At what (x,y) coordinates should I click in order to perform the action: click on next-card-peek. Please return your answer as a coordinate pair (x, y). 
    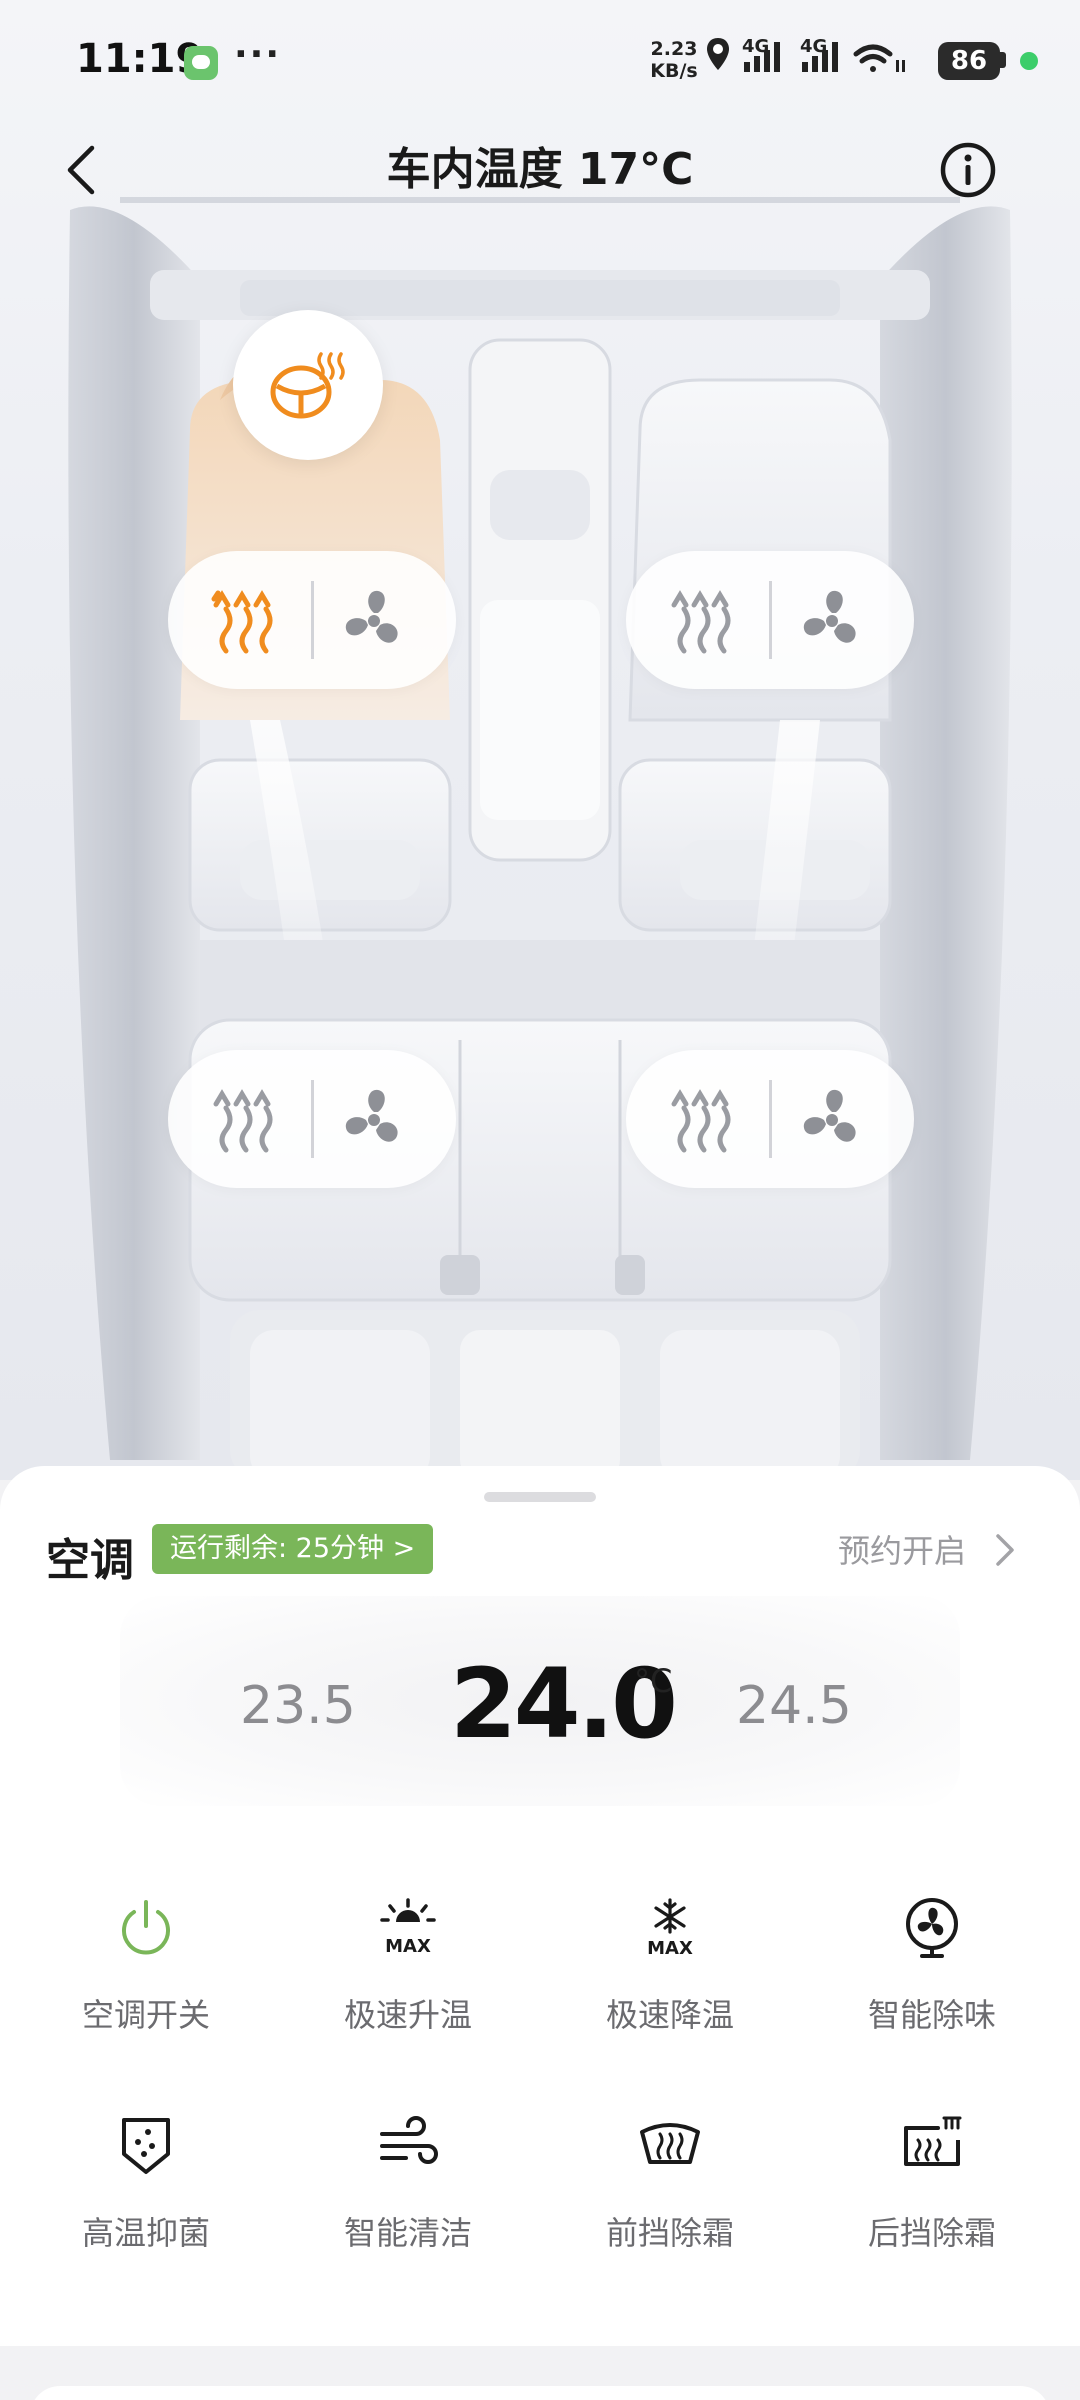
    Looking at the image, I should click on (540, 2393).